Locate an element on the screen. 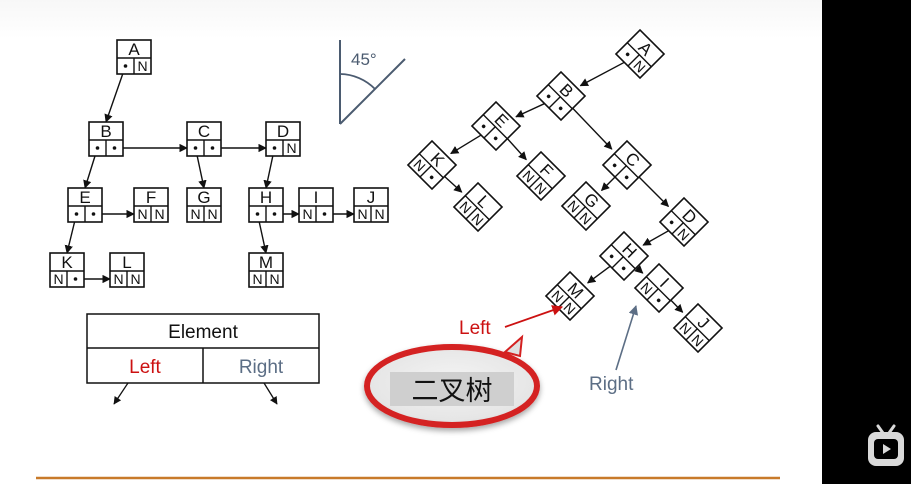 The height and width of the screenshot is (489, 911). rotation-angle-indicator: 45° is located at coordinates (372, 82).